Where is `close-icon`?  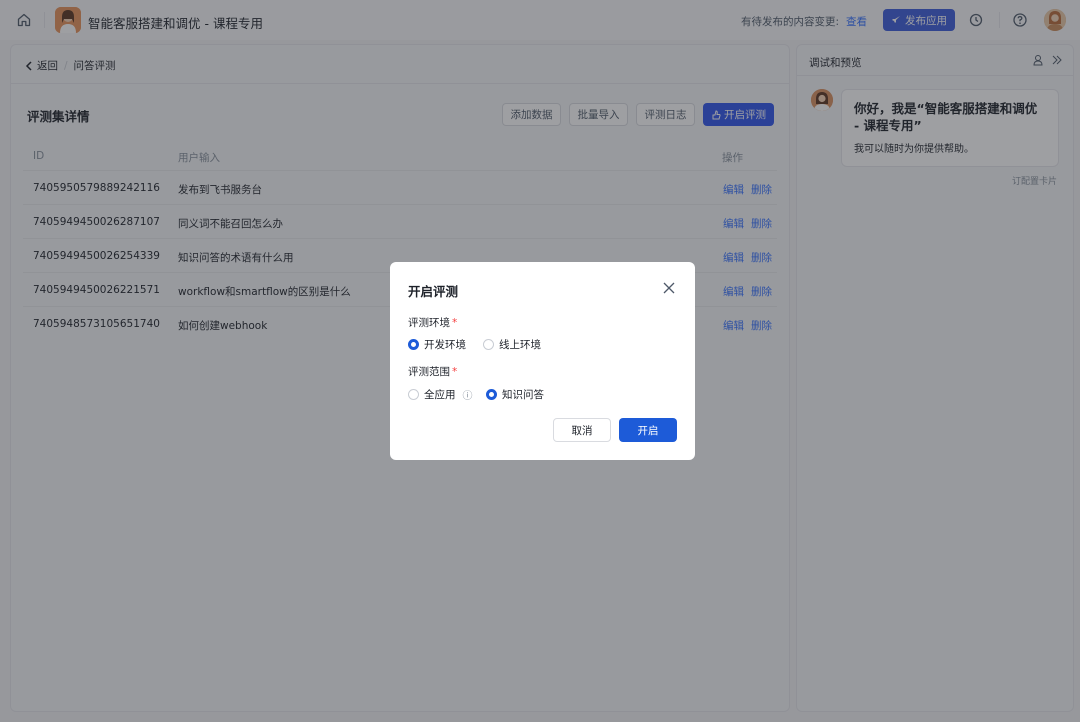
close-icon is located at coordinates (669, 288).